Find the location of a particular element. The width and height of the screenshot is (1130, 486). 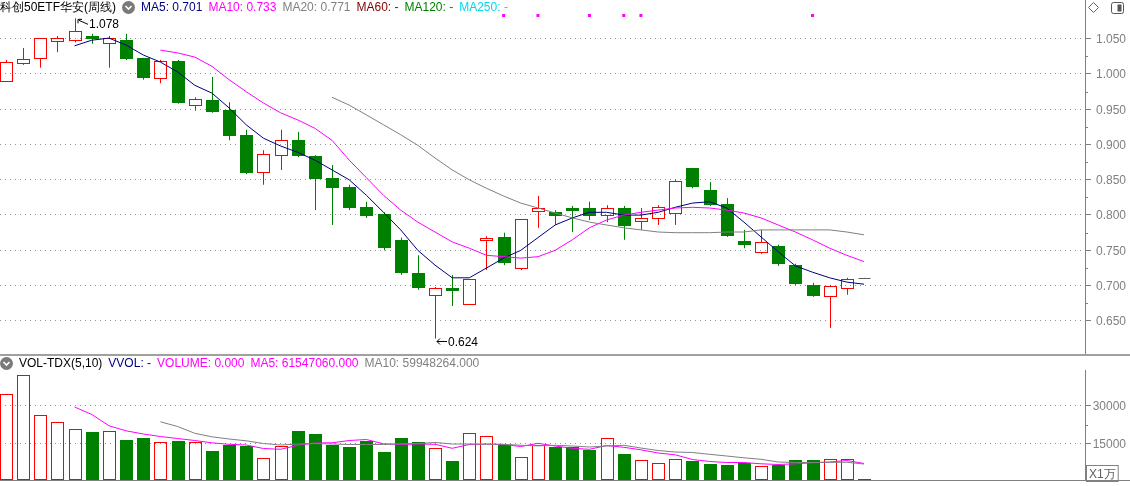

axis-label: 0.800 is located at coordinates (1110, 214).